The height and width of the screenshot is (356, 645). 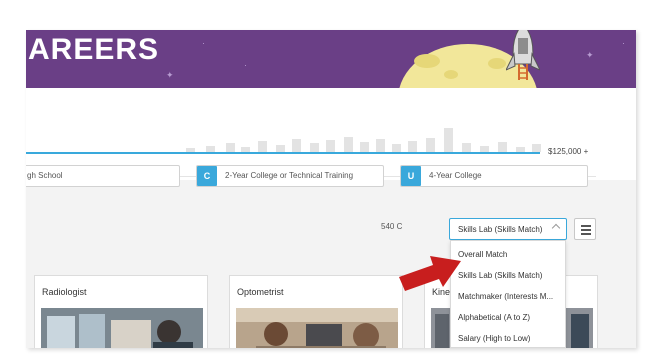 I want to click on badge-u: U, so click(x=411, y=176).